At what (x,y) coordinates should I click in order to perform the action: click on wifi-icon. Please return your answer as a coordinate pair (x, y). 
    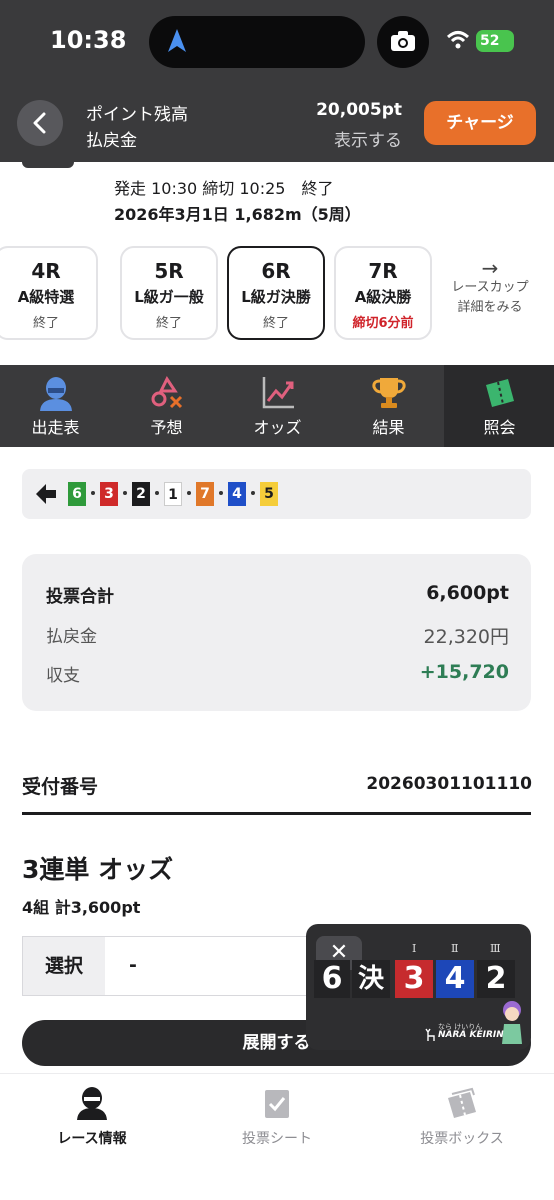
    Looking at the image, I should click on (458, 40).